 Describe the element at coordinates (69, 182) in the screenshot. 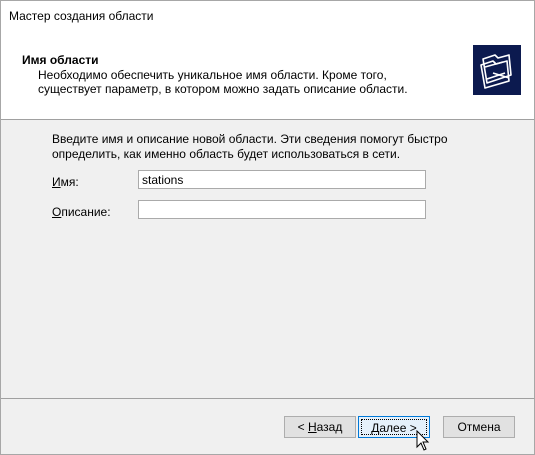

I see `name-label-text: мя:` at that location.